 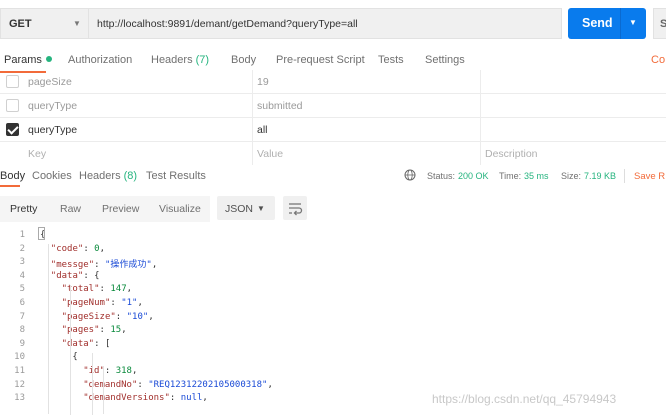 I want to click on tab-tests: Tests, so click(x=391, y=60).